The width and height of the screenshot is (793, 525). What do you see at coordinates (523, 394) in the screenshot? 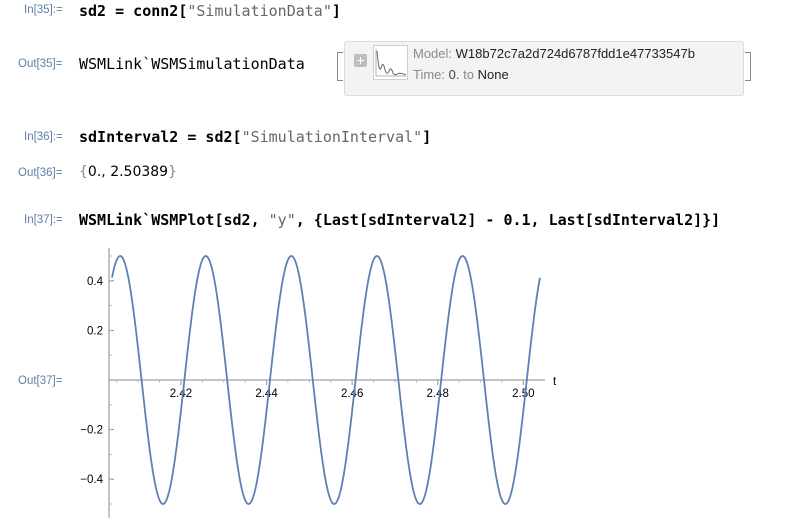
I see `x-tick-label: 2.50` at bounding box center [523, 394].